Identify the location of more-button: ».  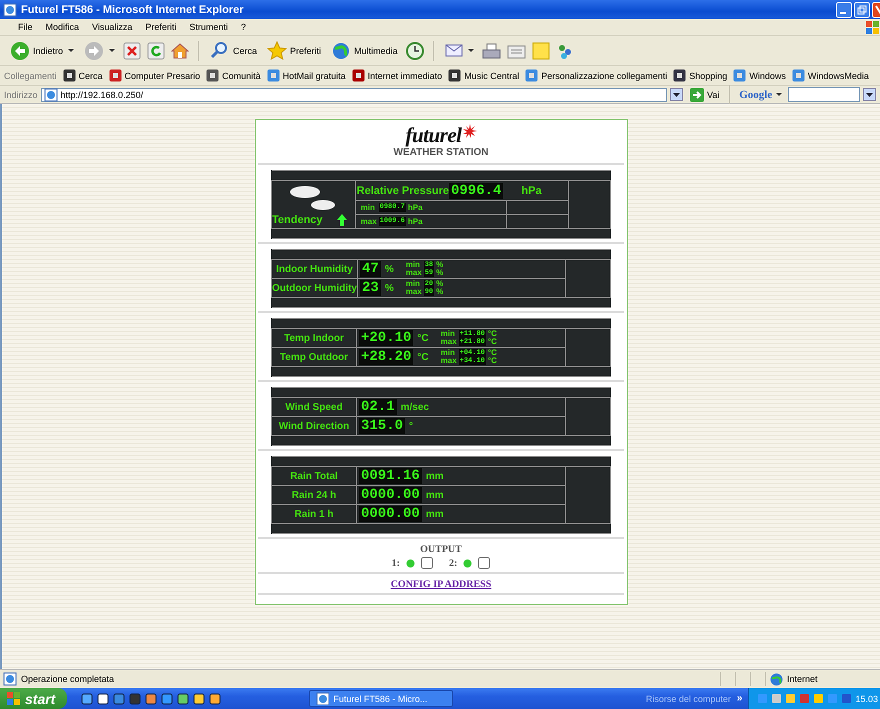
(739, 698).